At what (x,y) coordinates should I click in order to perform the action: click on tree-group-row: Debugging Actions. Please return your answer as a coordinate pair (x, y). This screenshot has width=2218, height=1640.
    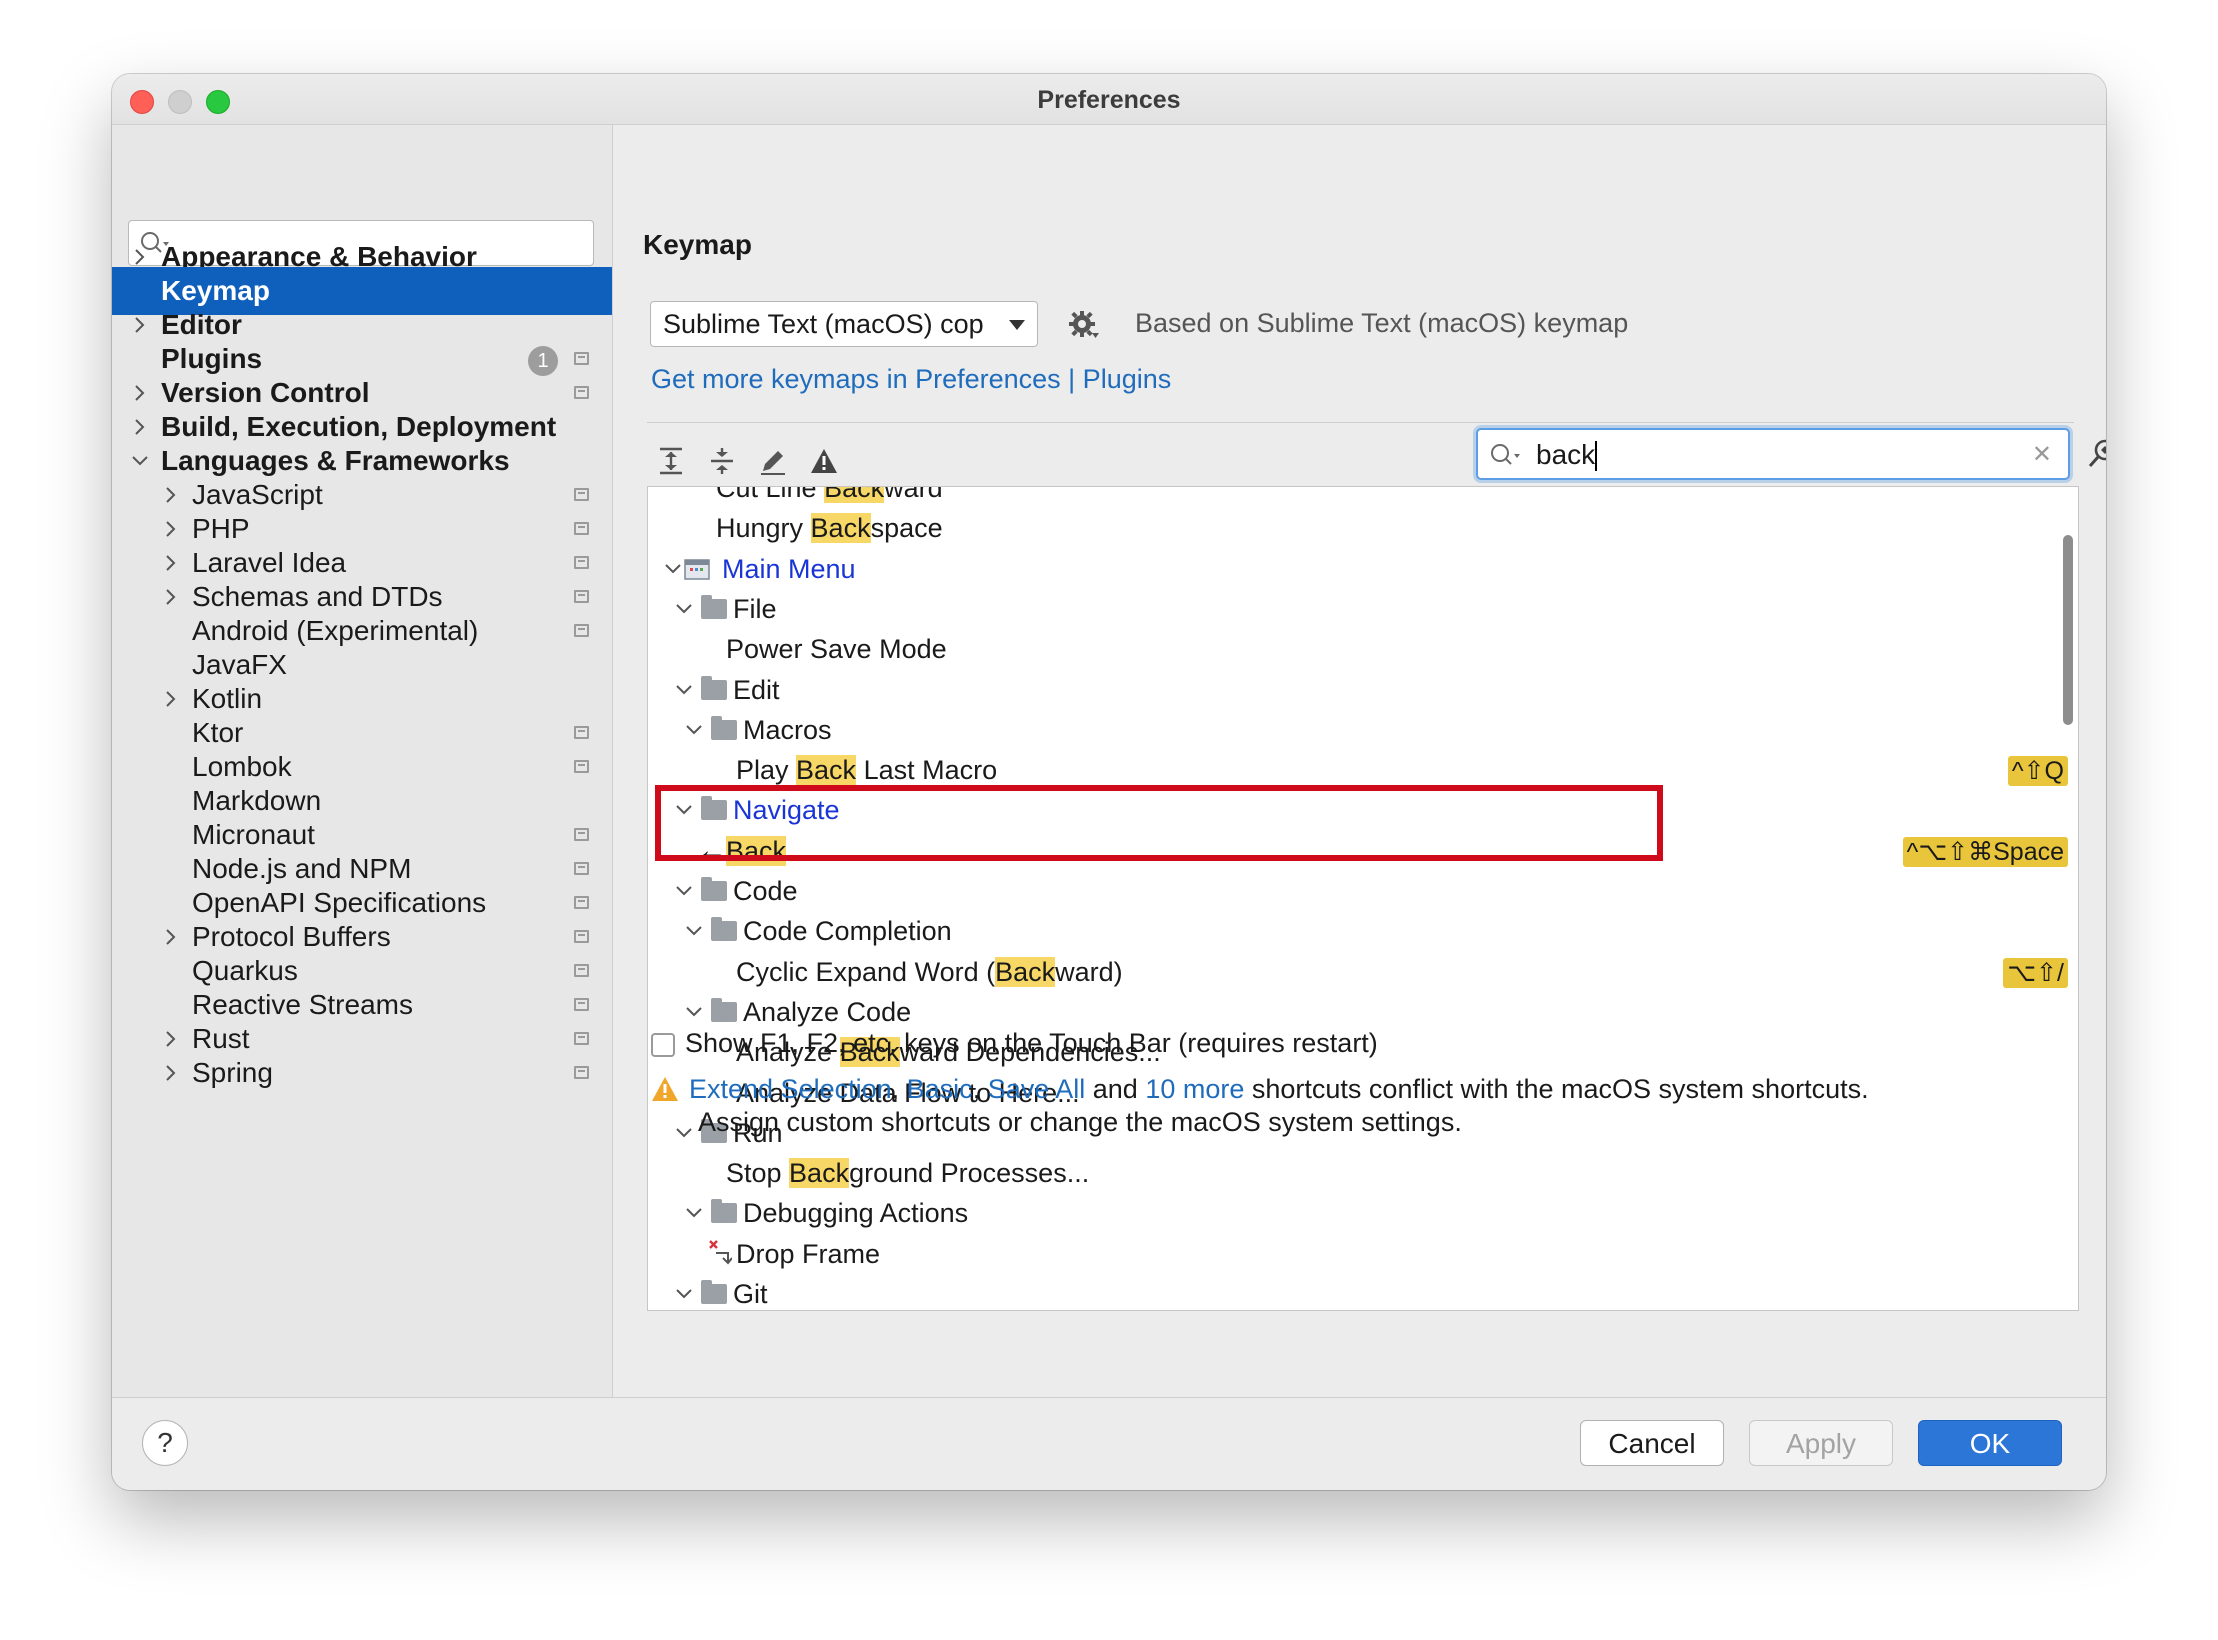
    Looking at the image, I should click on (1363, 1213).